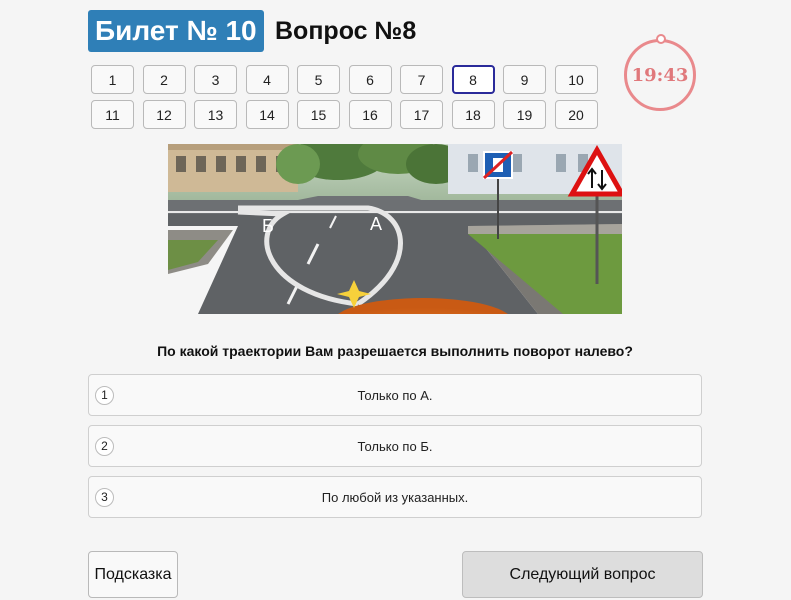  I want to click on timer-value: 19:43, so click(660, 75).